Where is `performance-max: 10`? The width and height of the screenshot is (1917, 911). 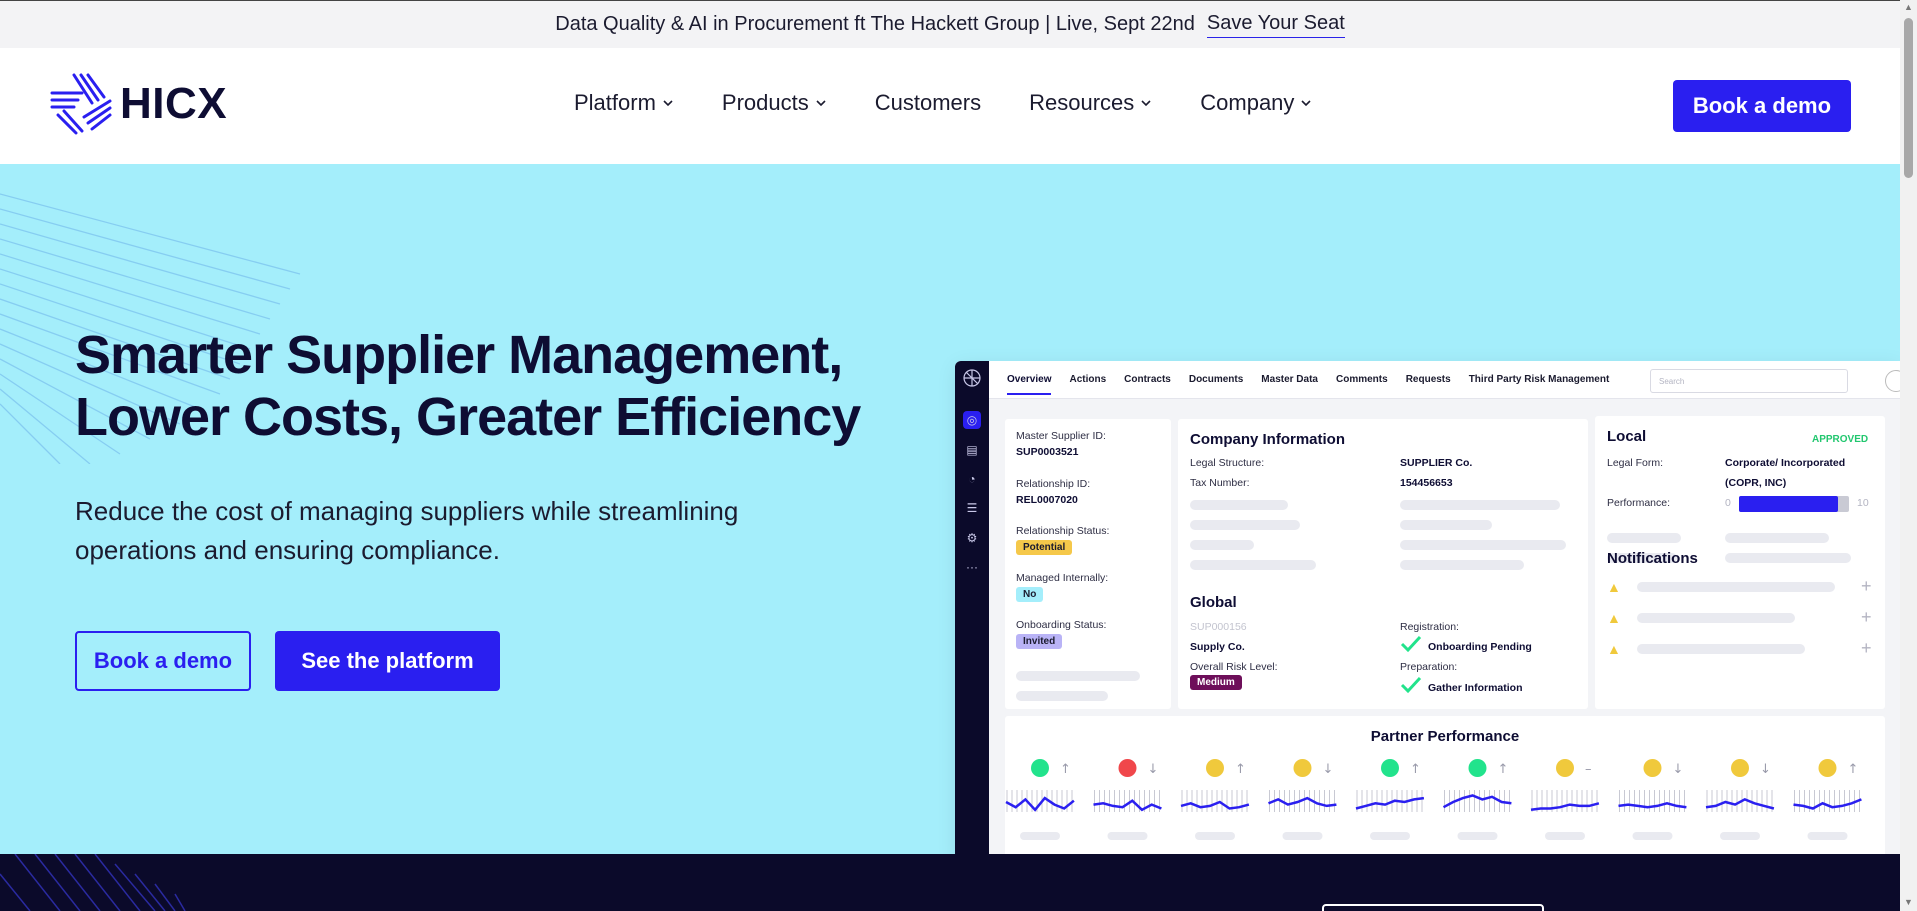 performance-max: 10 is located at coordinates (1863, 503).